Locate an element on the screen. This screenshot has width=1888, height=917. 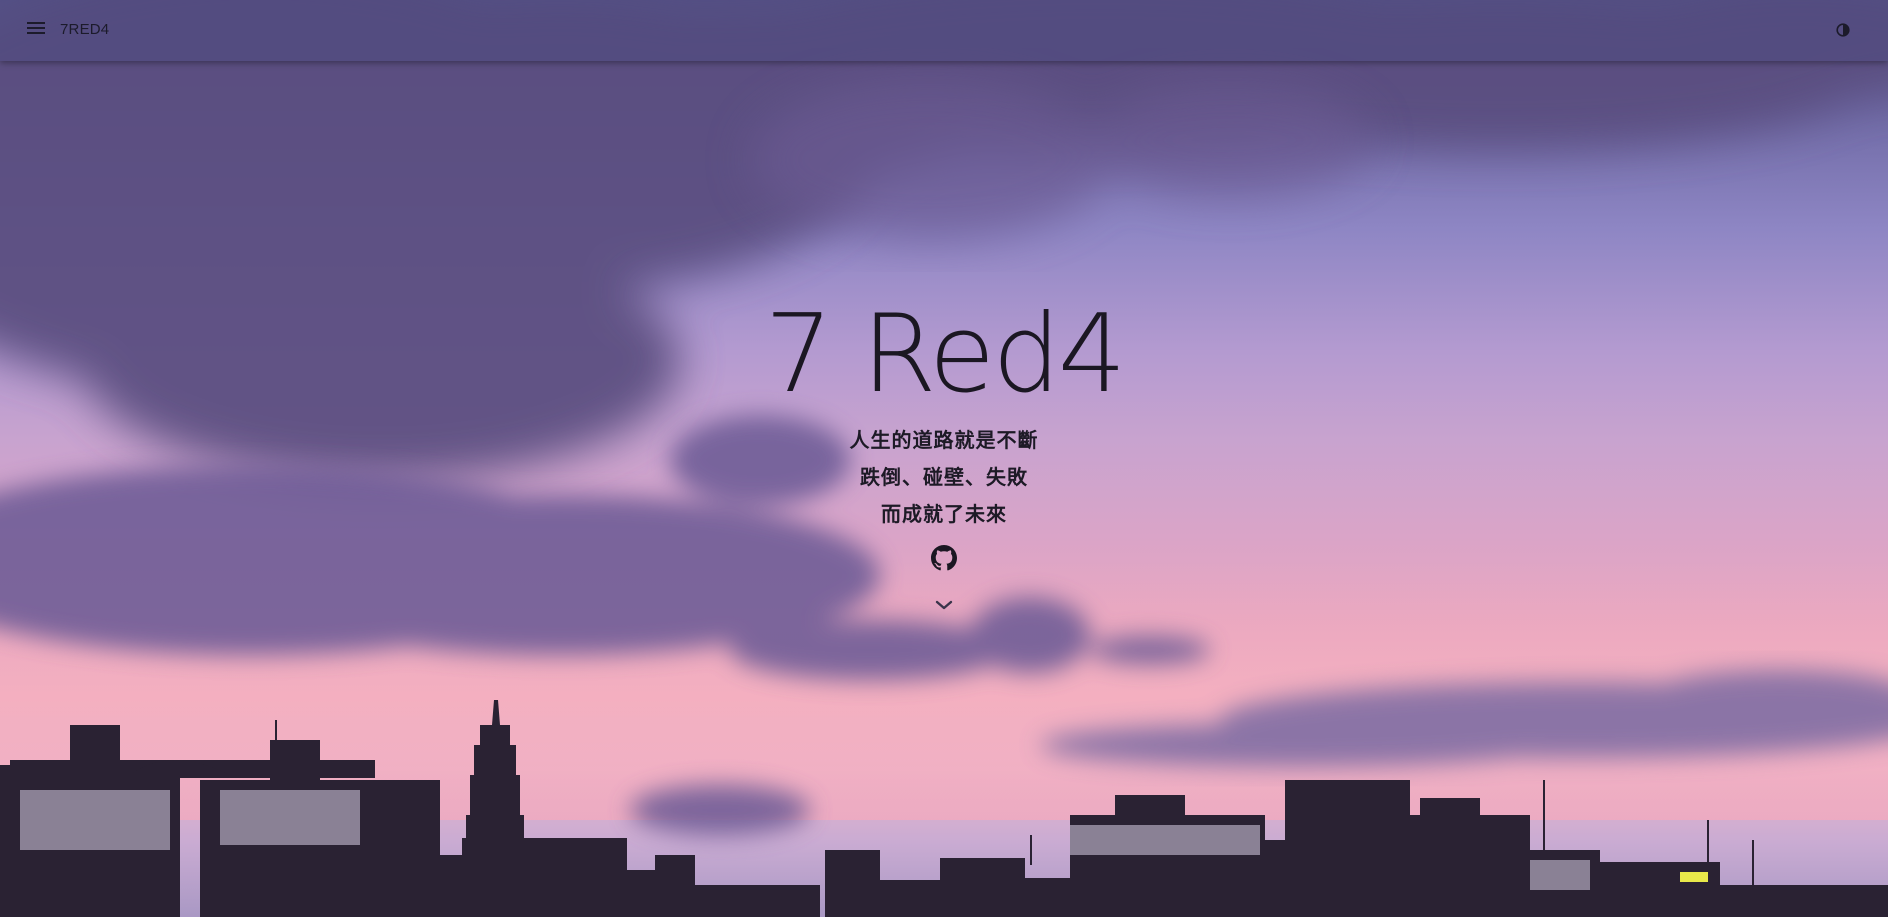
menu-button is located at coordinates (36, 30).